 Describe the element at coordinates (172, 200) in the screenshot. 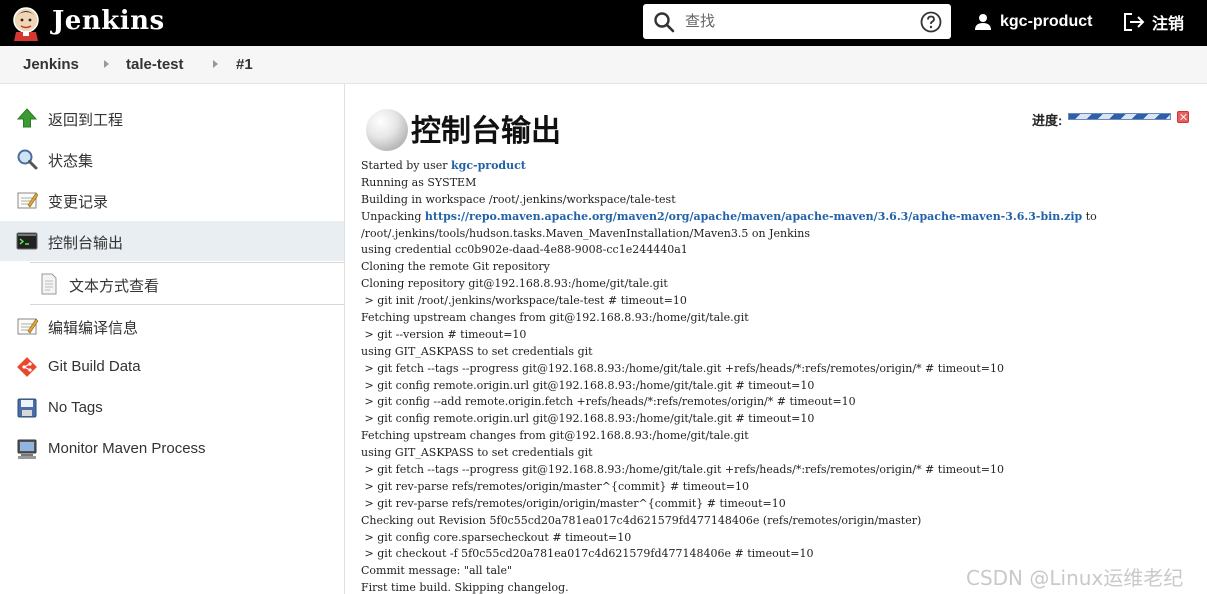

I see `sidebar-item-changes: 变更记录` at that location.